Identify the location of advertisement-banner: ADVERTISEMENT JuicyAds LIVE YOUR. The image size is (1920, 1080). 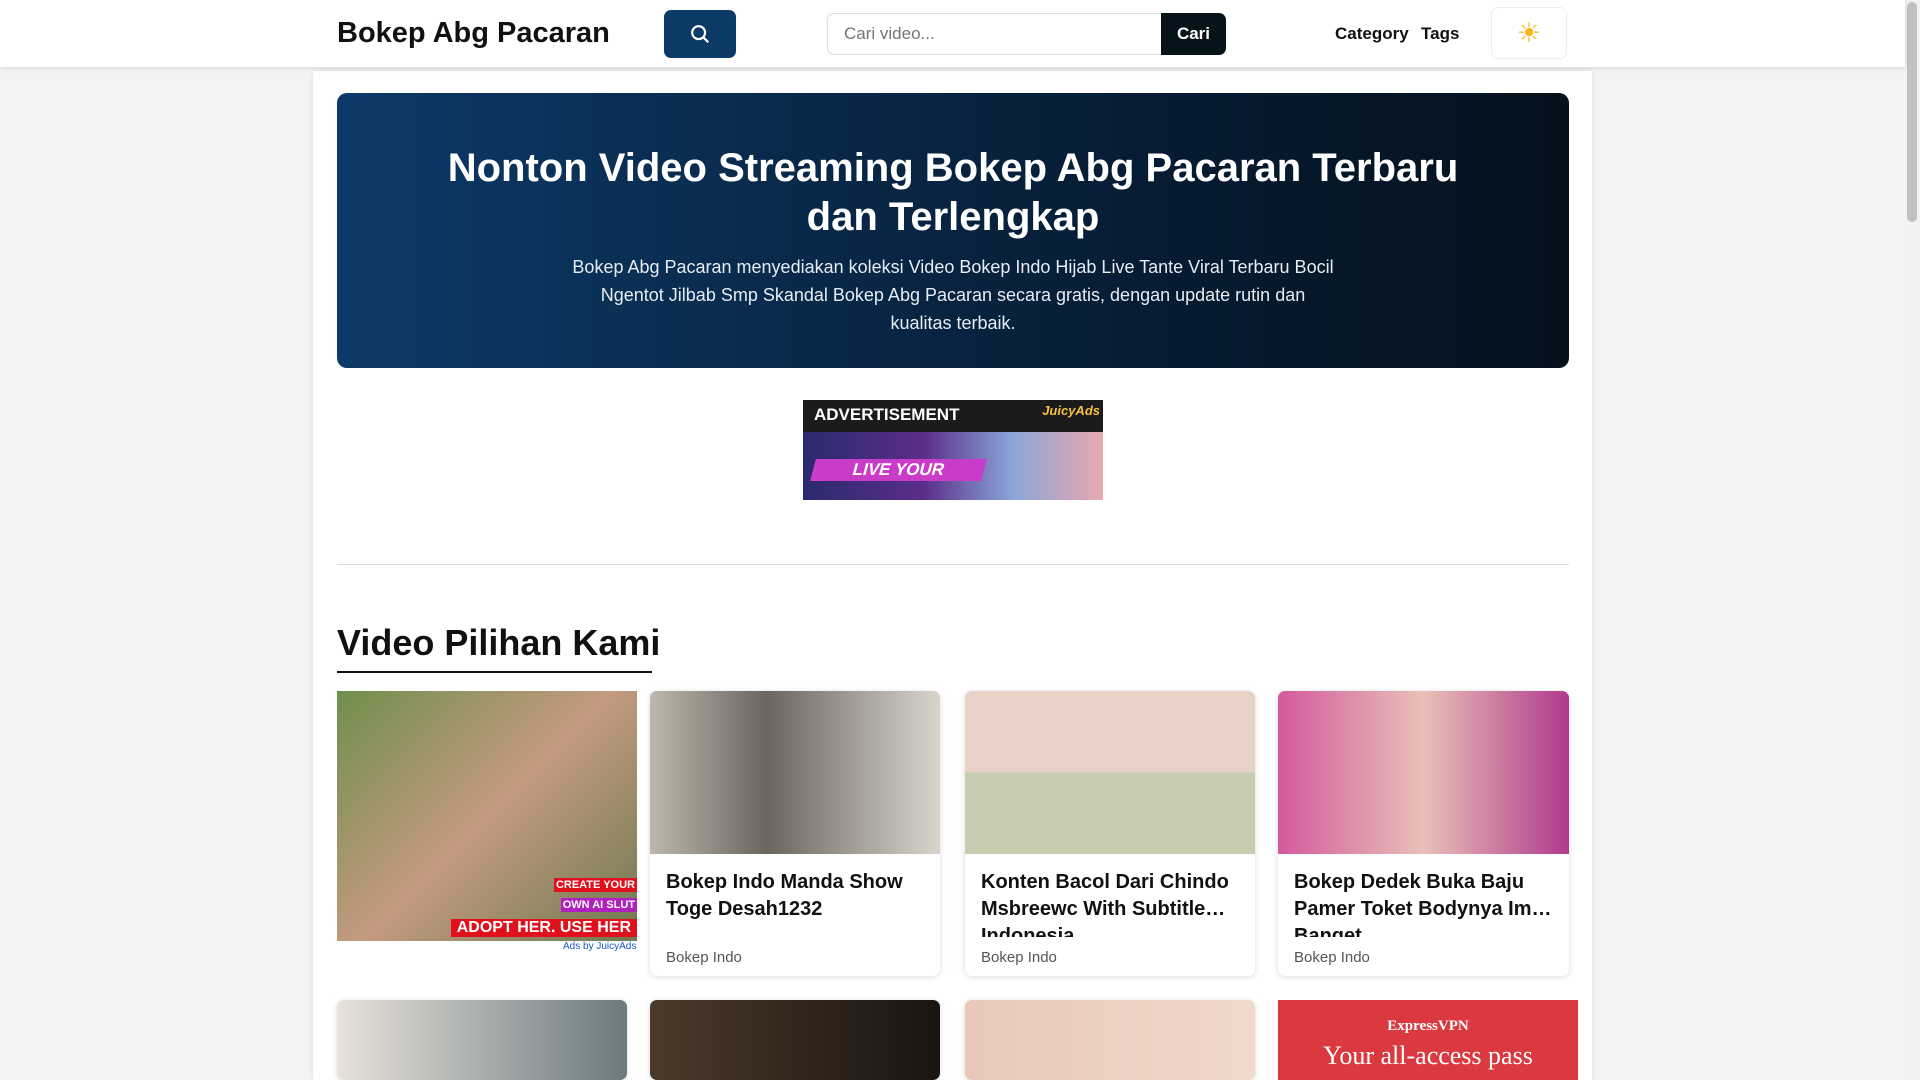
(953, 450).